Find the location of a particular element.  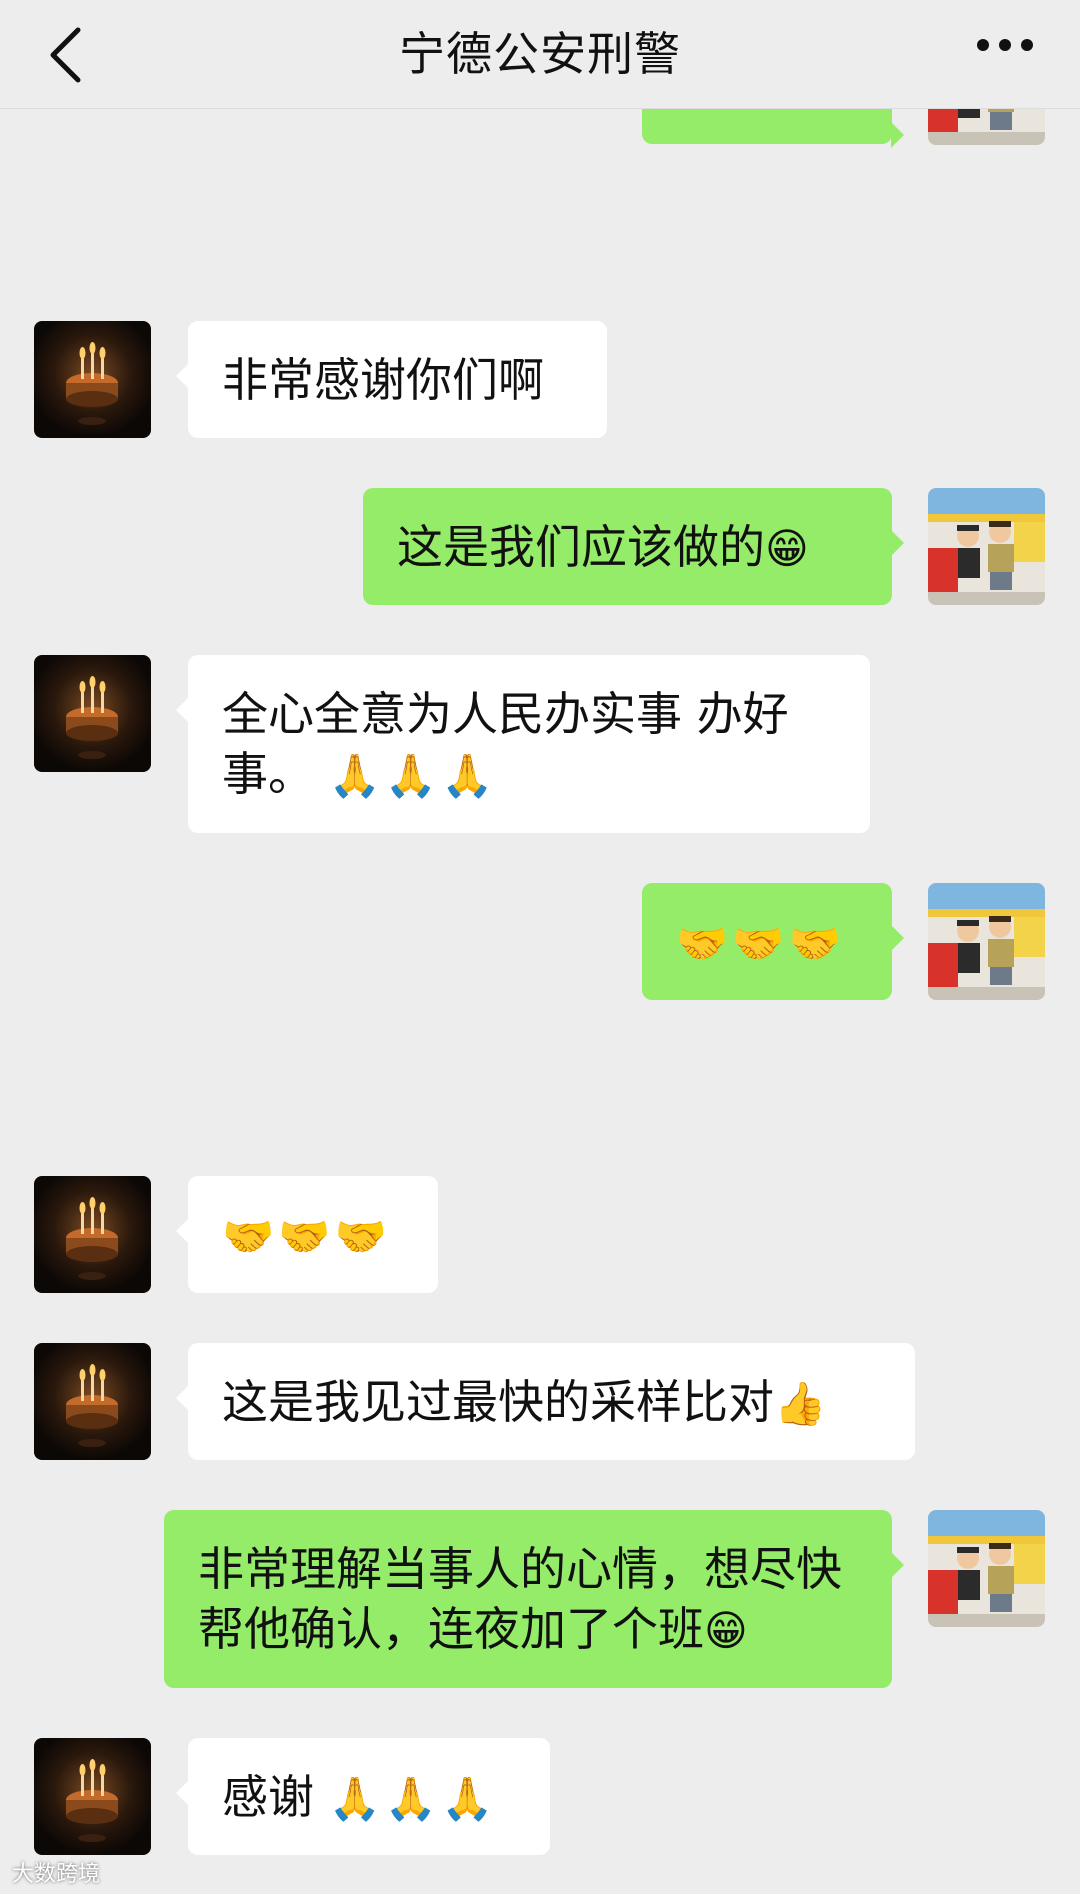

chat-header: 宁德公安刑警 is located at coordinates (540, 54).